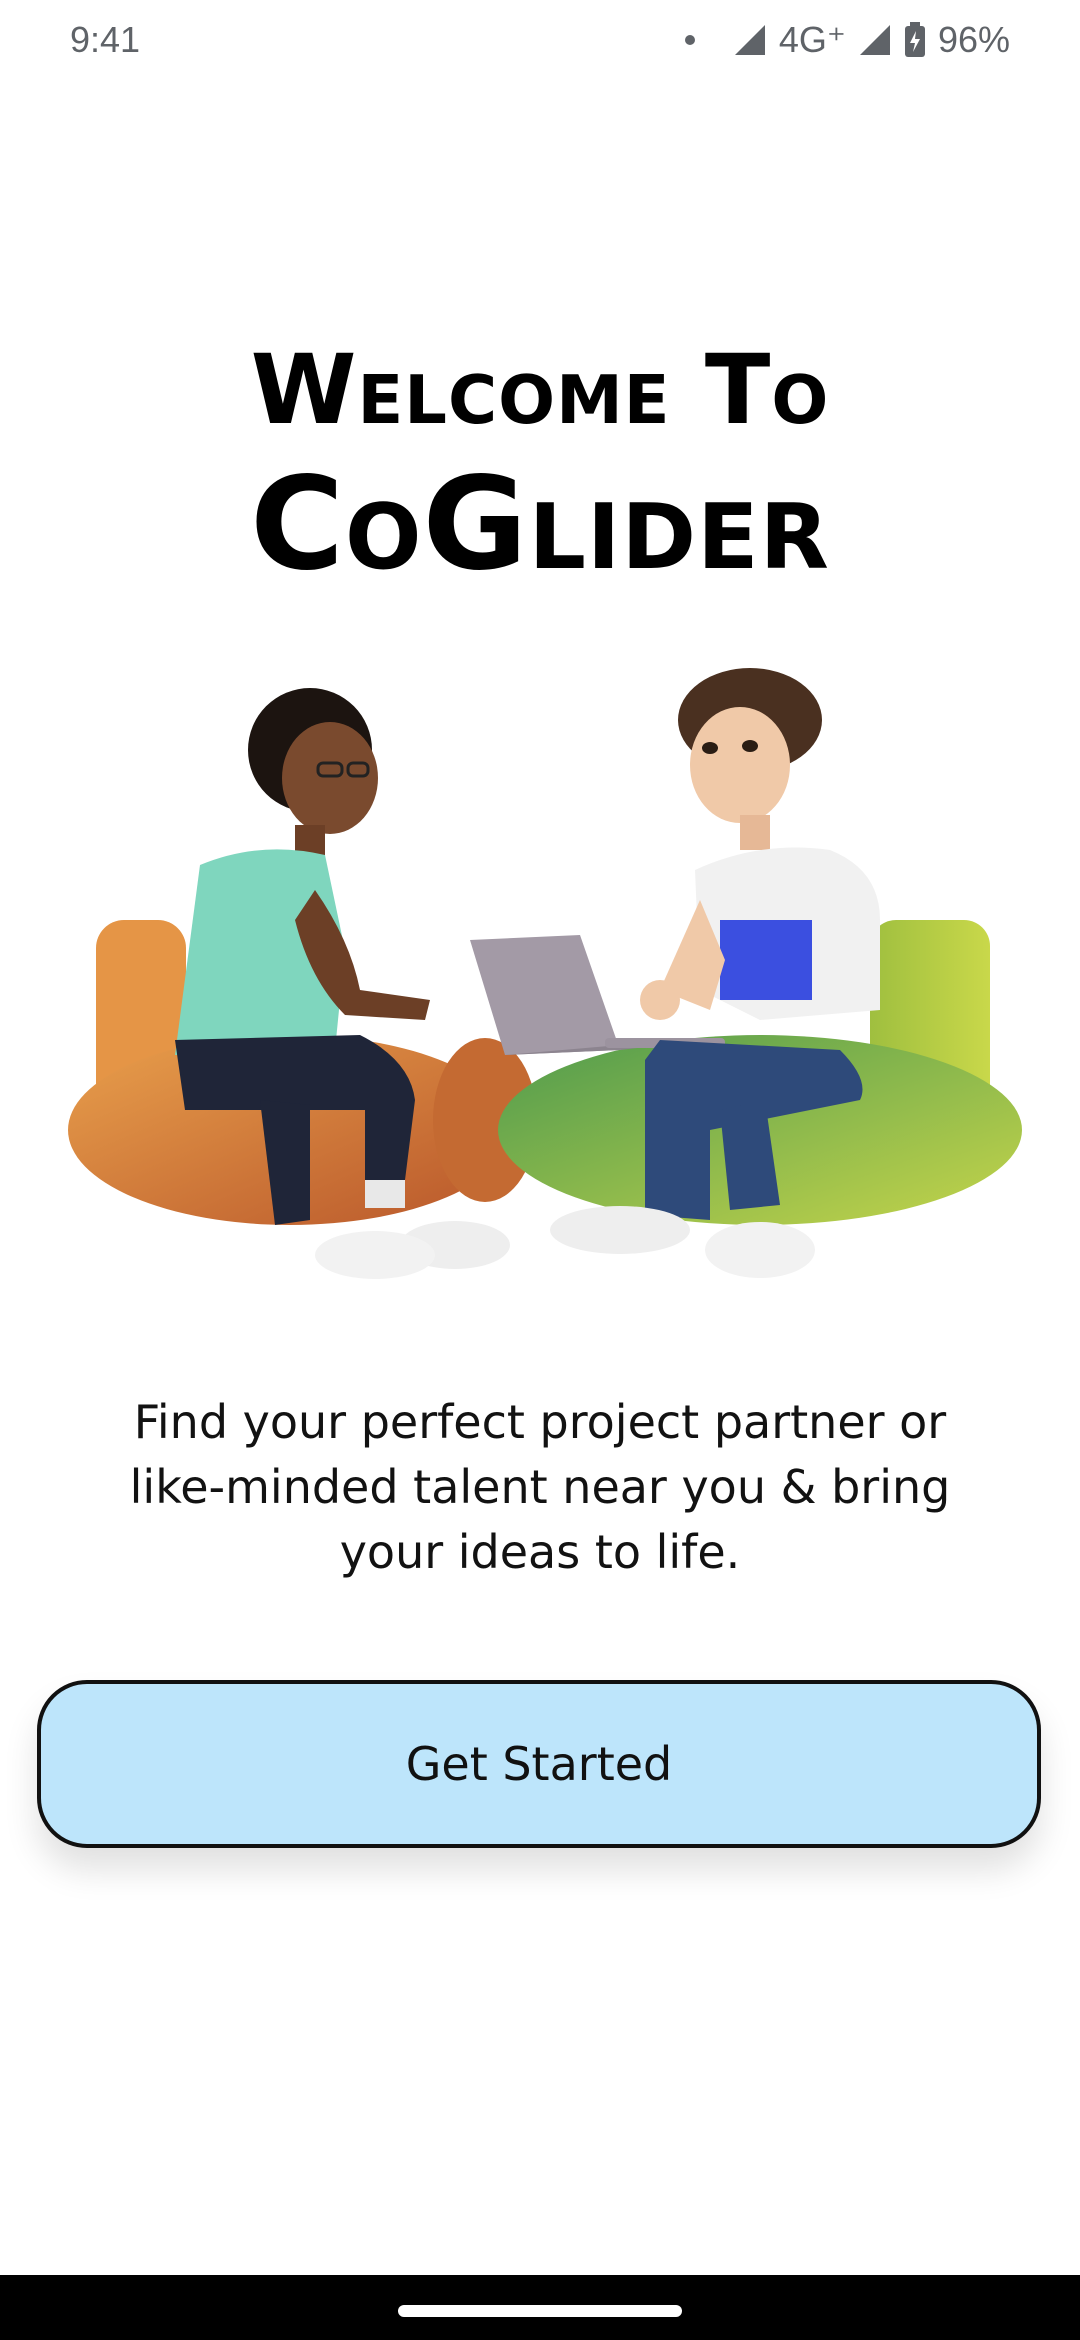 Image resolution: width=1080 pixels, height=2340 pixels. I want to click on app-name: CoGlider, so click(540, 524).